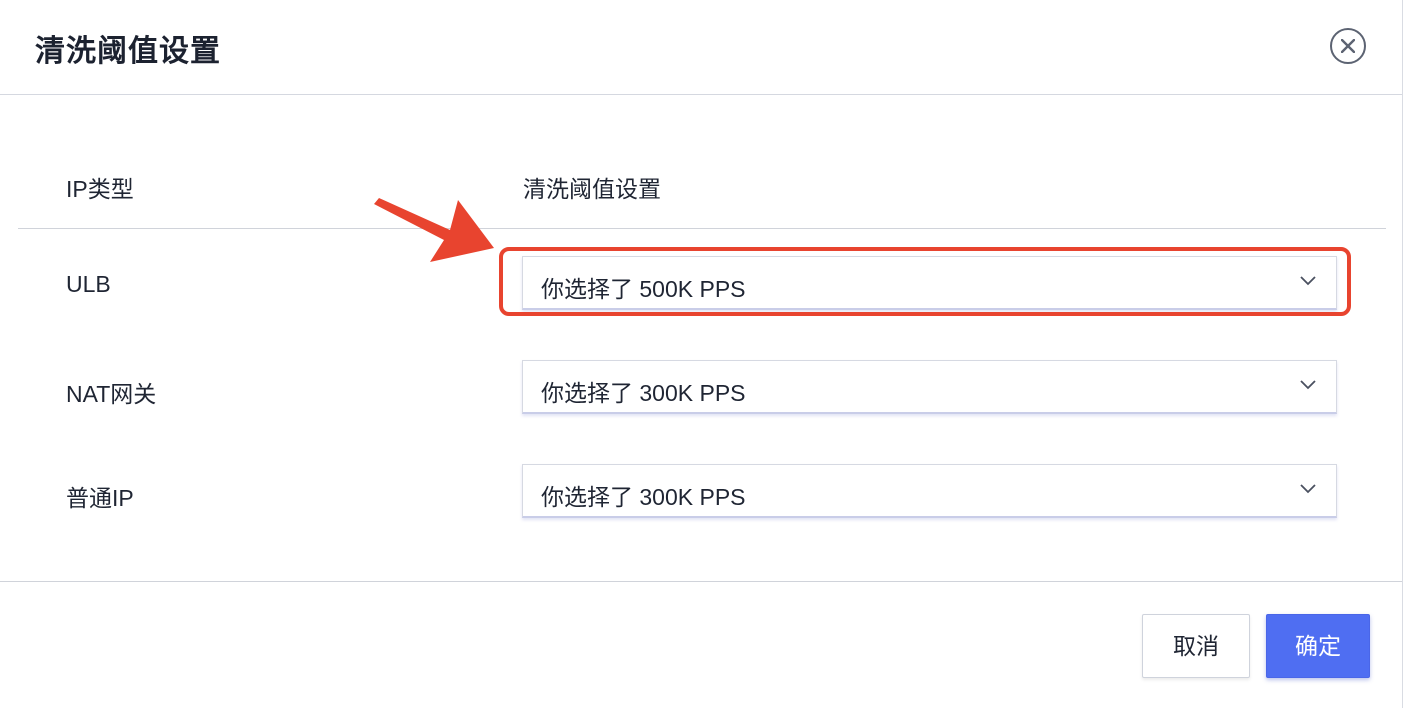 The image size is (1408, 708). What do you see at coordinates (702, 228) in the screenshot?
I see `header-divider` at bounding box center [702, 228].